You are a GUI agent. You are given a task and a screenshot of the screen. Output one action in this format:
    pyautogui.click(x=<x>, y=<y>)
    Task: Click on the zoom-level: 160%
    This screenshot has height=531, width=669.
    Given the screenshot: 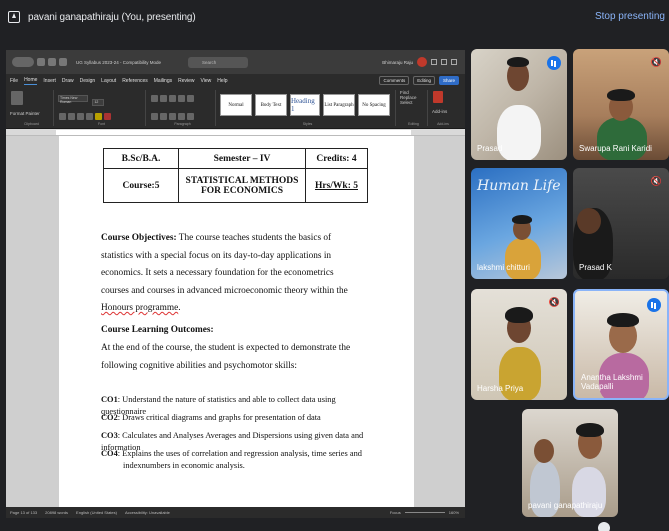 What is the action you would take?
    pyautogui.click(x=454, y=512)
    